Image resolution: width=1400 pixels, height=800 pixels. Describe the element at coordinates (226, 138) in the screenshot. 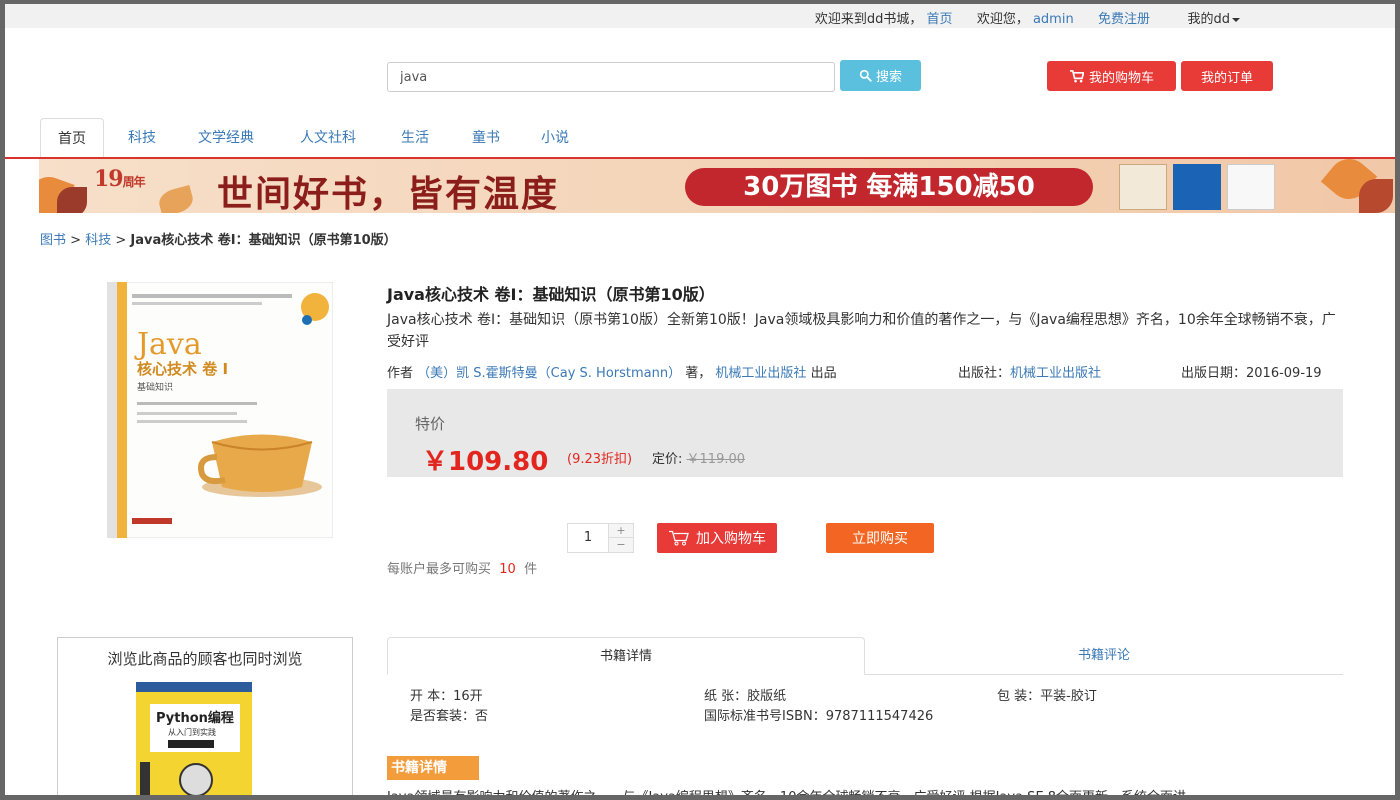

I see `nav-tab-literature: 文学经典` at that location.